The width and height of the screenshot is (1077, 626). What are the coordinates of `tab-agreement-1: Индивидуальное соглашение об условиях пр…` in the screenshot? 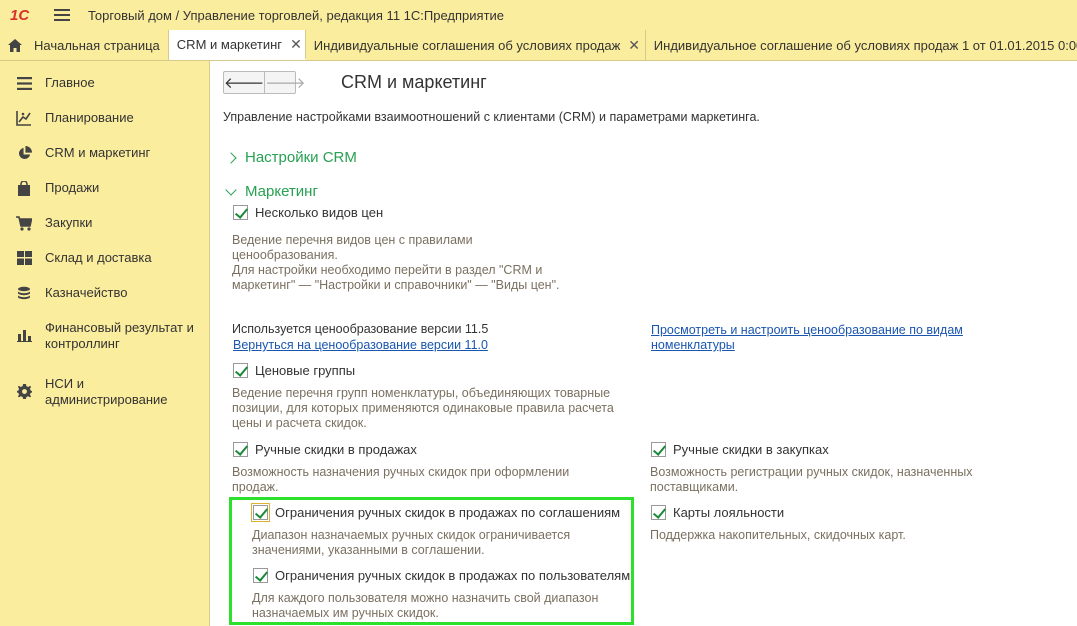 It's located at (861, 45).